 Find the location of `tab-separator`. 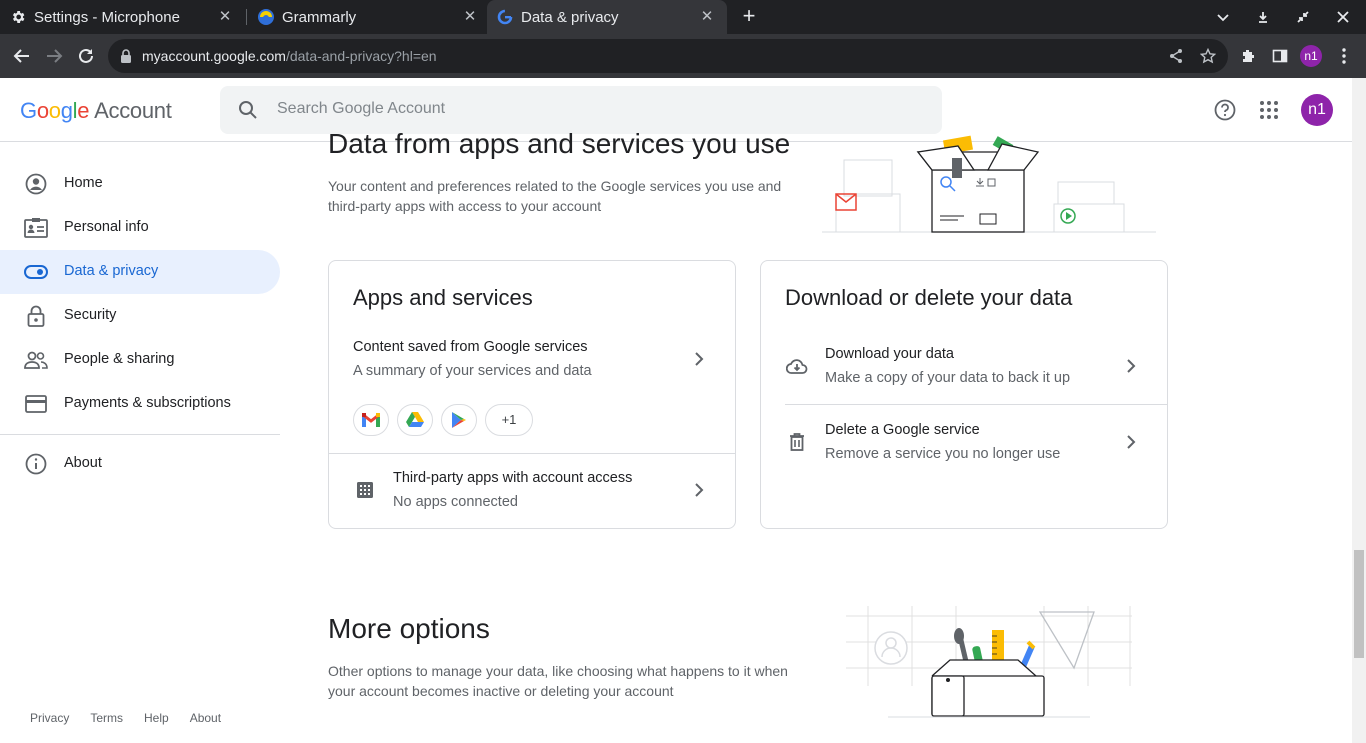

tab-separator is located at coordinates (246, 17).